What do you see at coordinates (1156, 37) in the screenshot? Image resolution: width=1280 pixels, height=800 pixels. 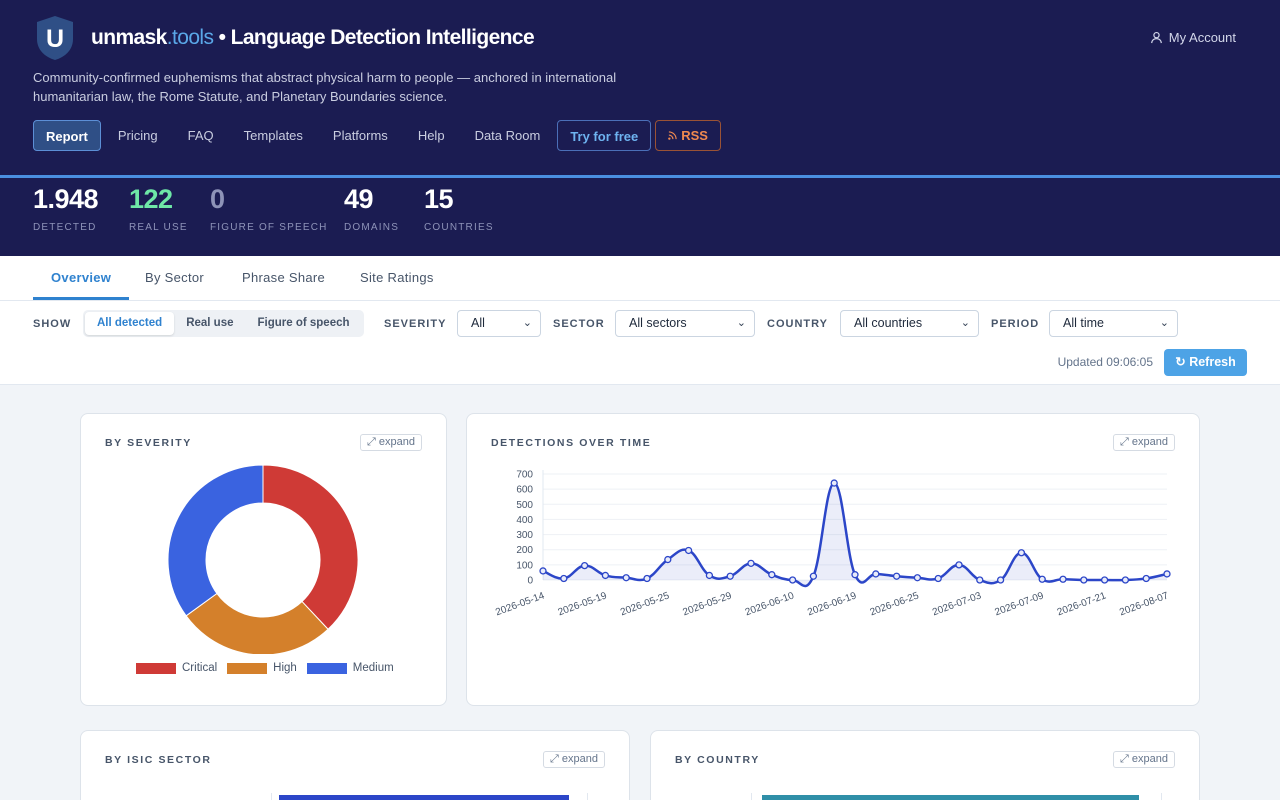 I see `user-icon` at bounding box center [1156, 37].